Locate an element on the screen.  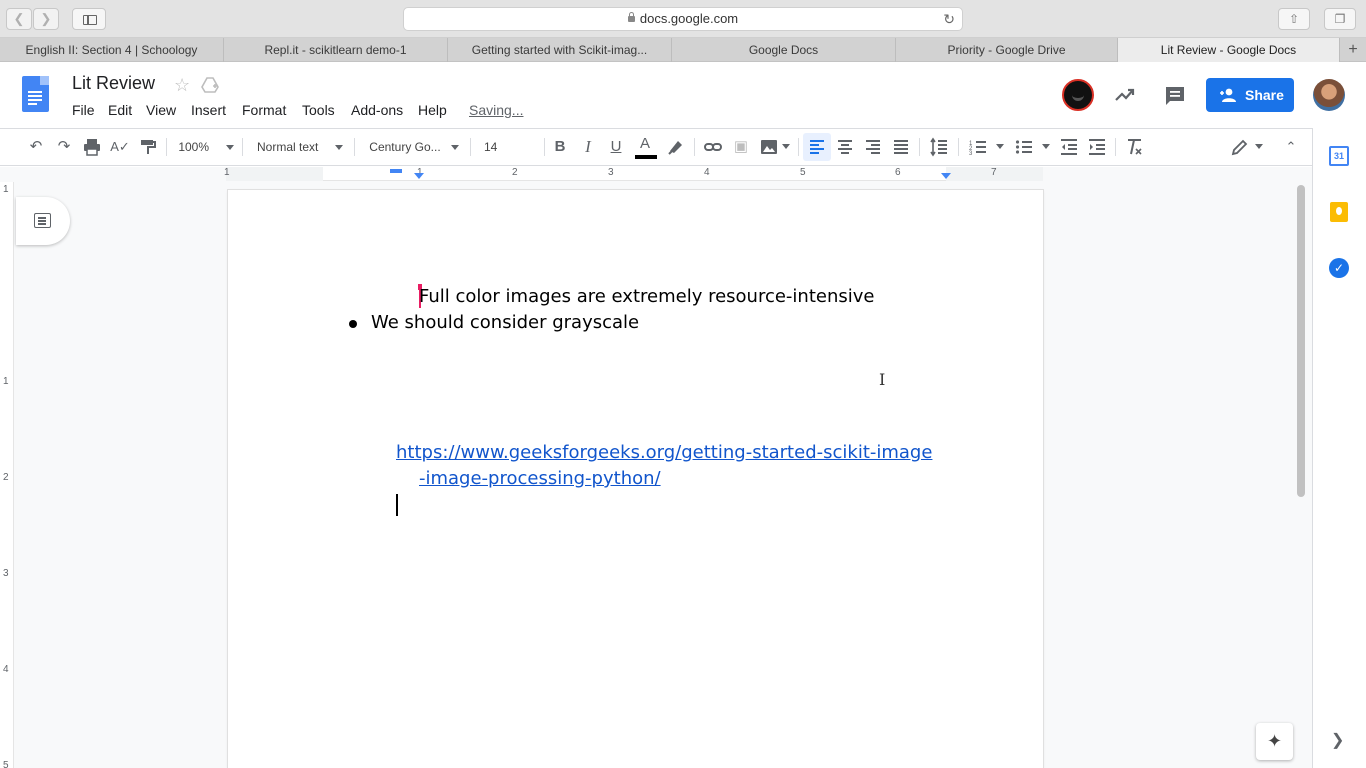
menu-help: Help is located at coordinates (432, 110).